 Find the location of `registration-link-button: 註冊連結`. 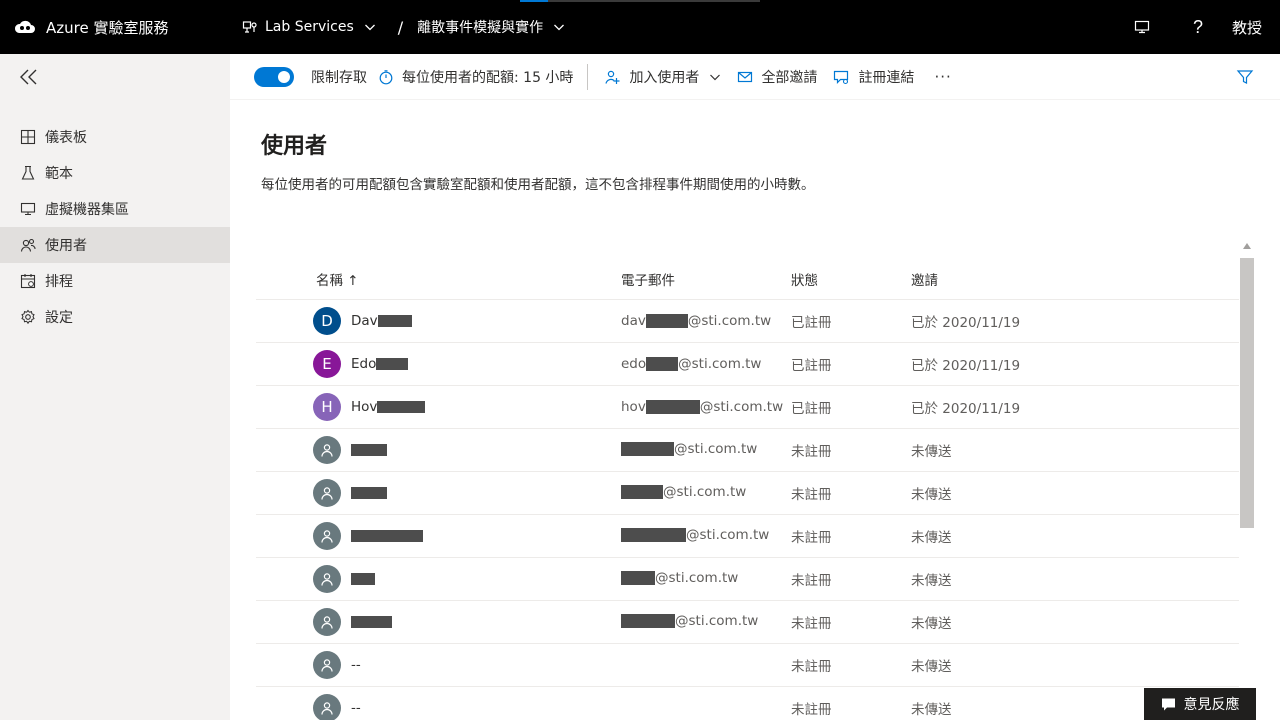

registration-link-button: 註冊連結 is located at coordinates (873, 77).